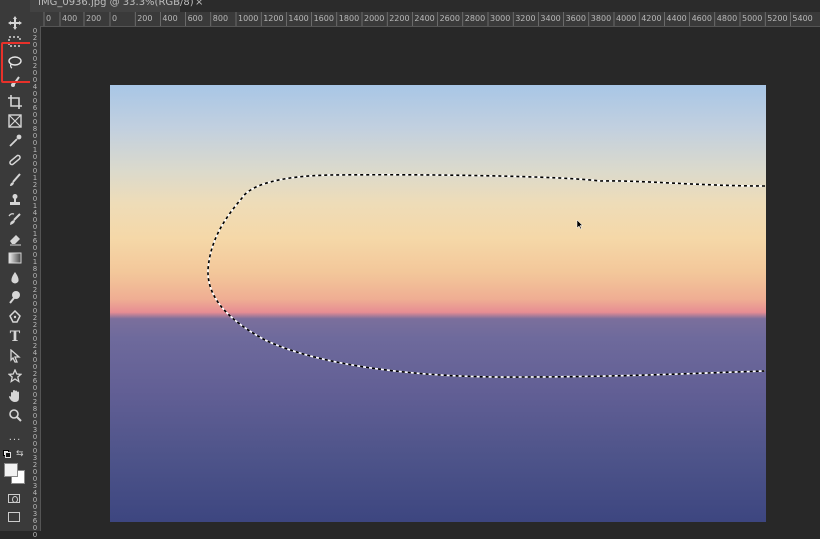 The width and height of the screenshot is (820, 539). I want to click on bandage-icon, so click(15, 160).